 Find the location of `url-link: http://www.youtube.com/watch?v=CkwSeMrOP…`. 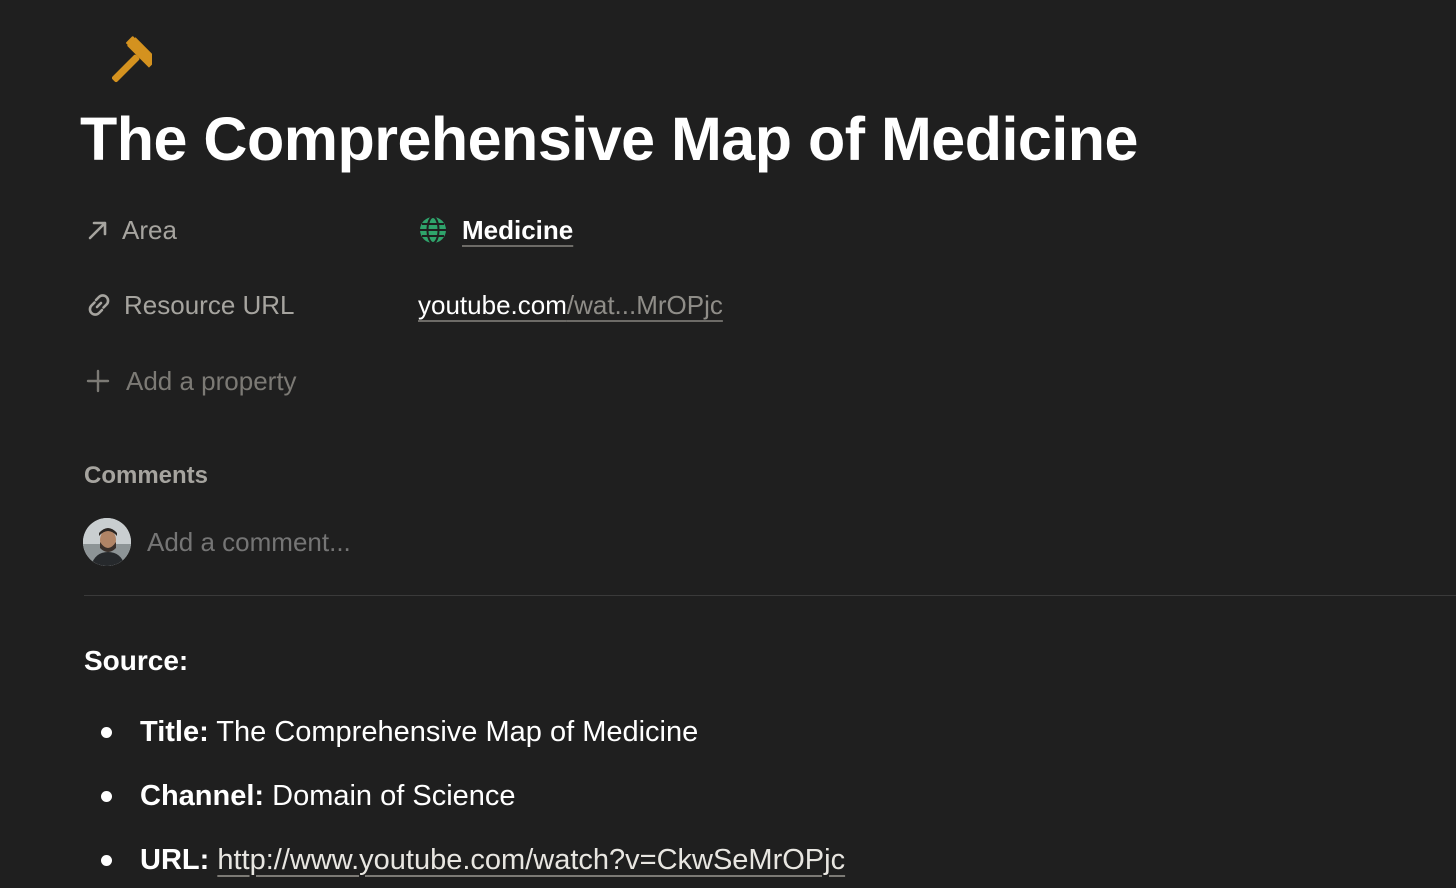

url-link: http://www.youtube.com/watch?v=CkwSeMrOP… is located at coordinates (531, 860).